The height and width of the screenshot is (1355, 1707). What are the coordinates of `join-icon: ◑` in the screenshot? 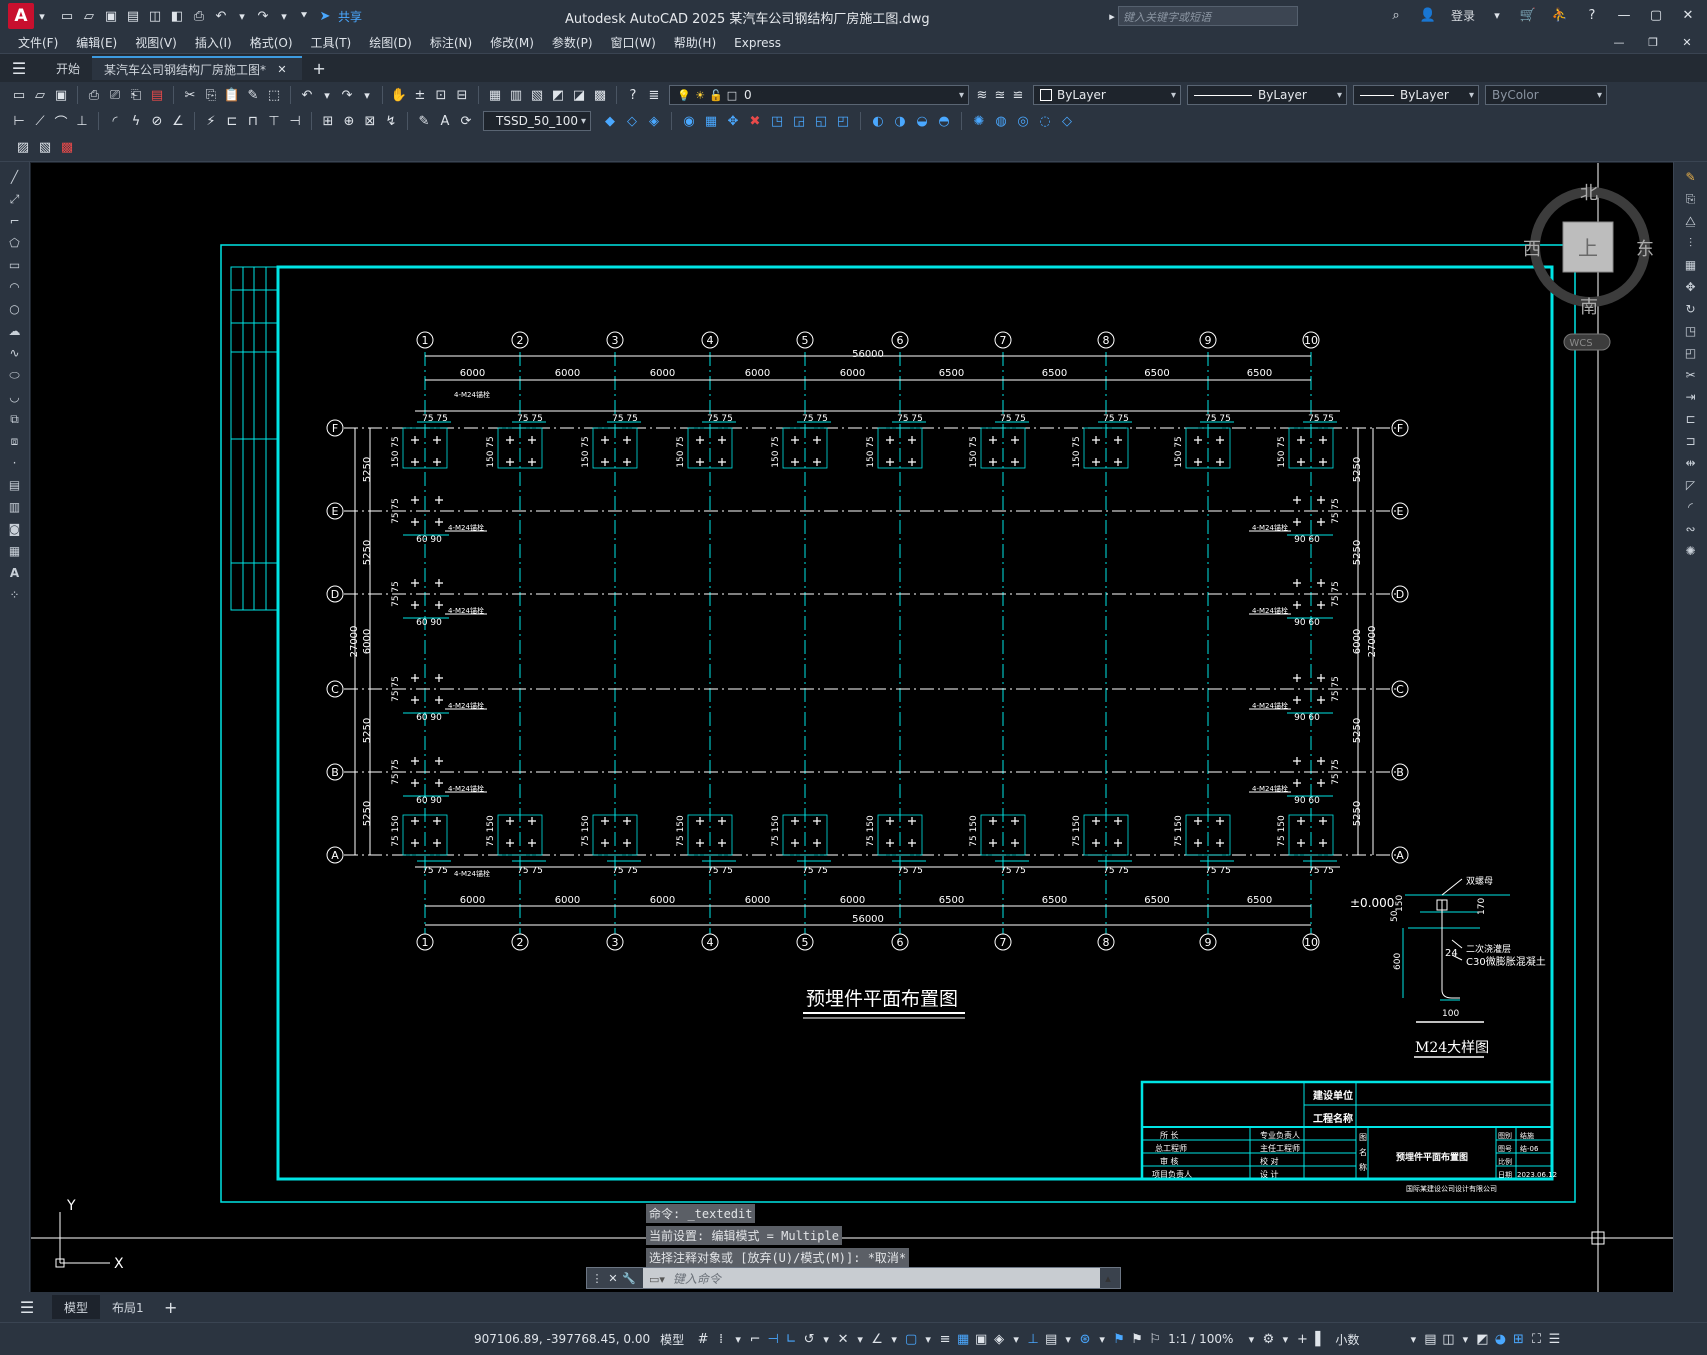 It's located at (900, 121).